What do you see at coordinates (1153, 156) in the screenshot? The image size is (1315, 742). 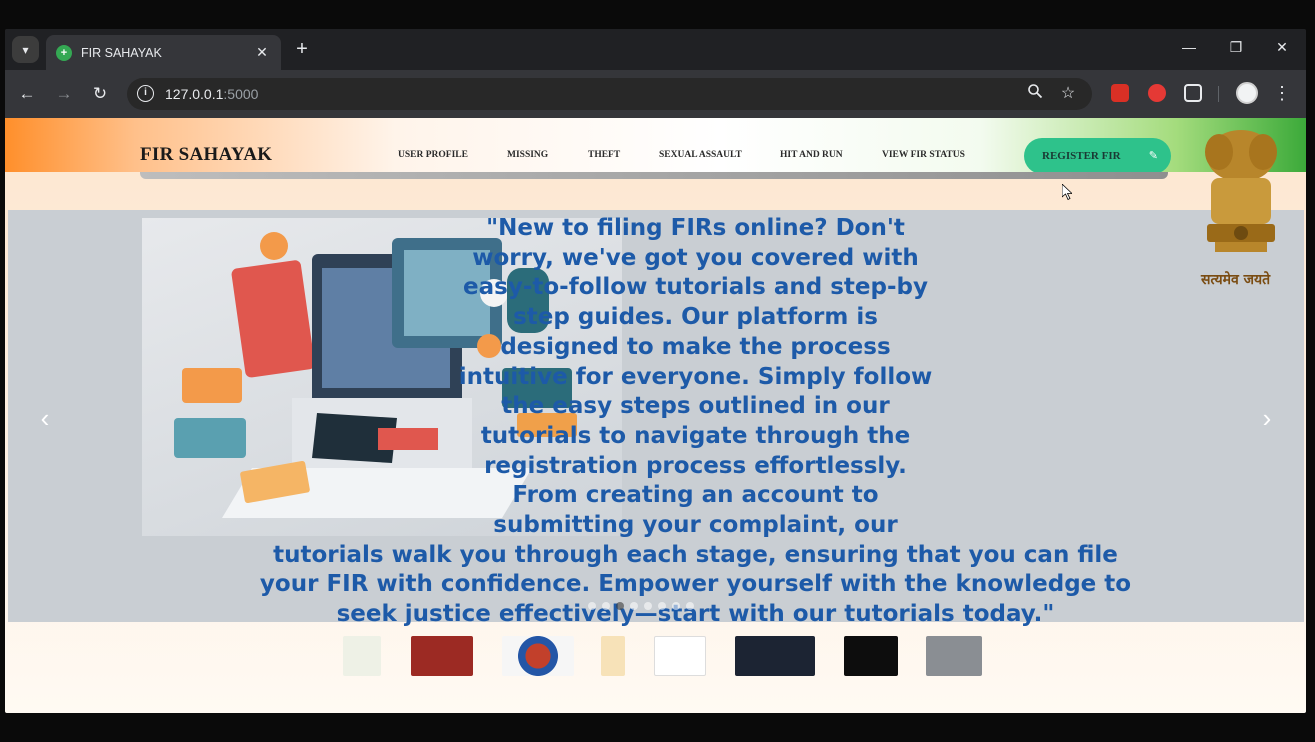 I see `pencil-icon: ✎` at bounding box center [1153, 156].